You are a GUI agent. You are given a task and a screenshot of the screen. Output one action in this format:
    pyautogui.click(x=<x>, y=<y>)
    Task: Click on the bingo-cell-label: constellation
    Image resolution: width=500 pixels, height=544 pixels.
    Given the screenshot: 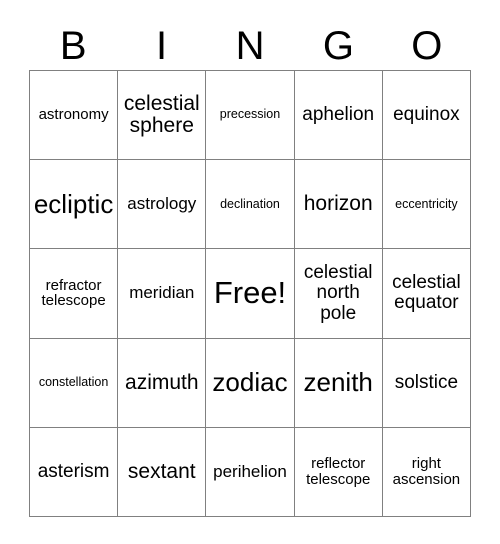 What is the action you would take?
    pyautogui.click(x=73, y=382)
    